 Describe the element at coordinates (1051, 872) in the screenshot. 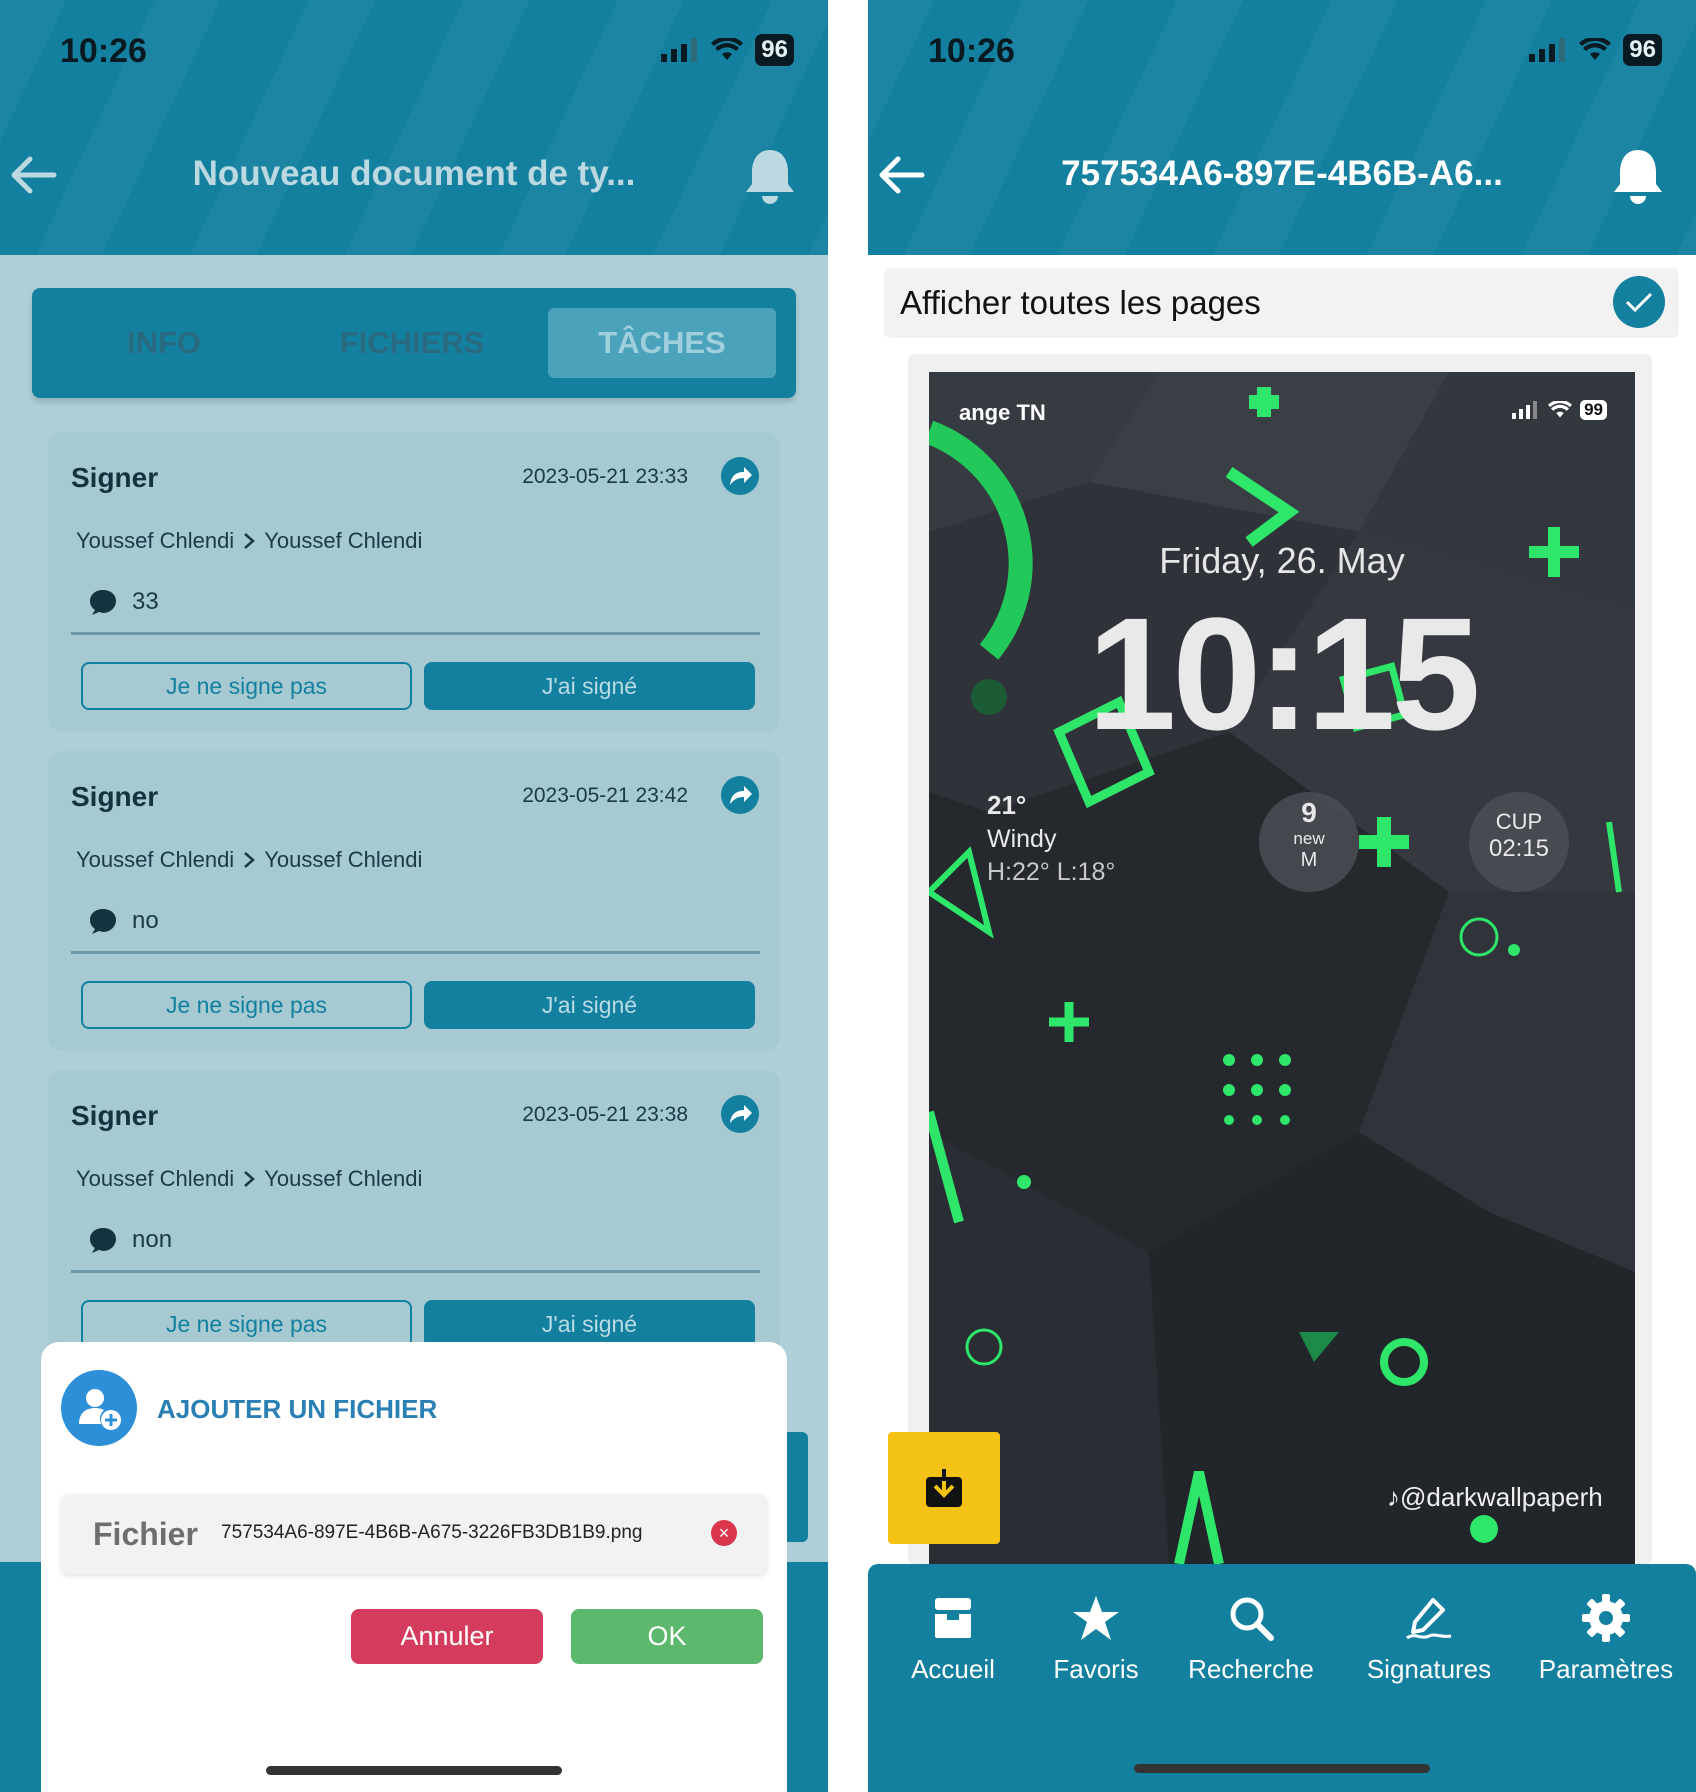

I see `weather-range: H:22° L:18°` at that location.